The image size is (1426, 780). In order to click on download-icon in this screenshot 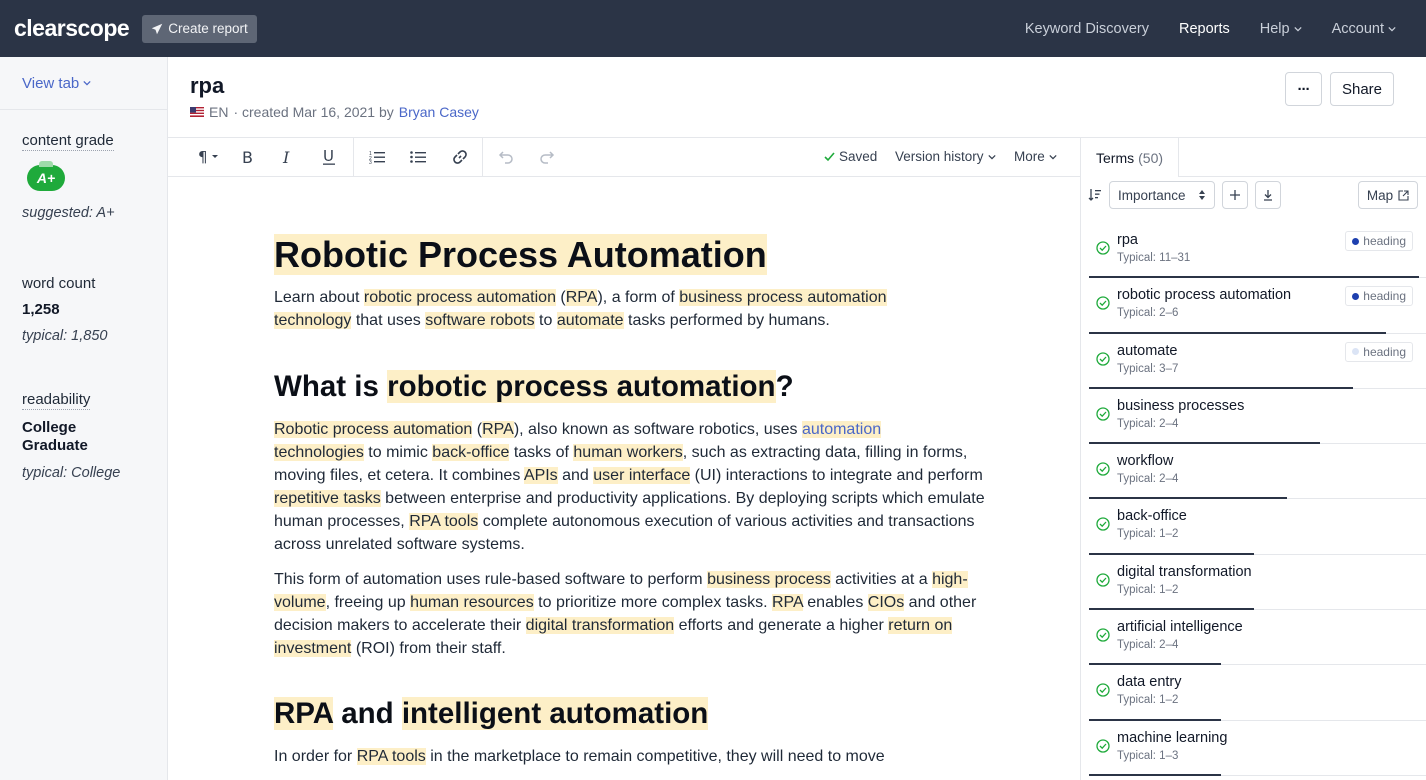, I will do `click(1268, 195)`.